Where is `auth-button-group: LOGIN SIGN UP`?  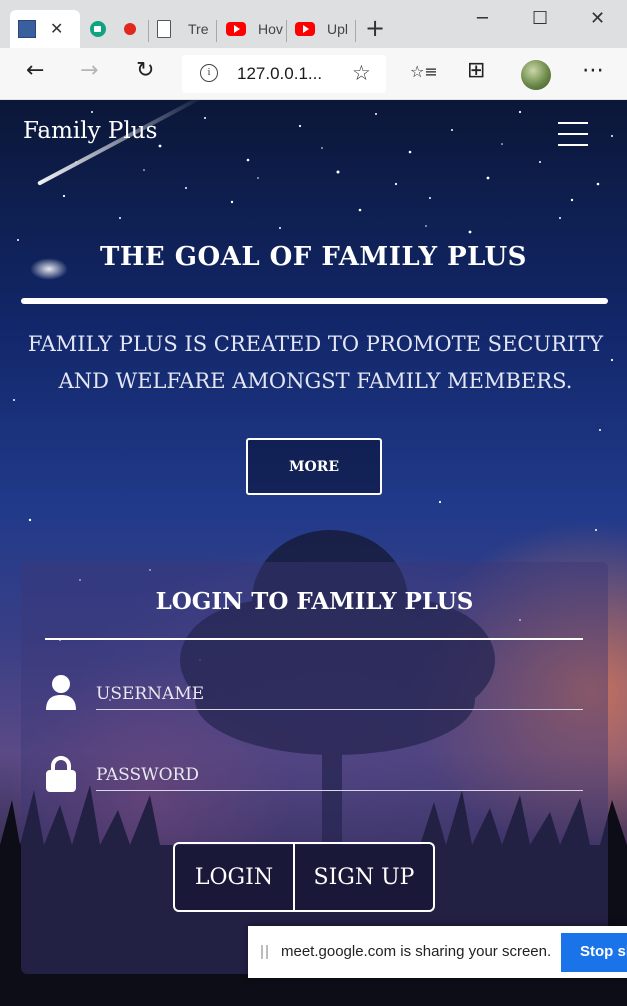 auth-button-group: LOGIN SIGN UP is located at coordinates (304, 877).